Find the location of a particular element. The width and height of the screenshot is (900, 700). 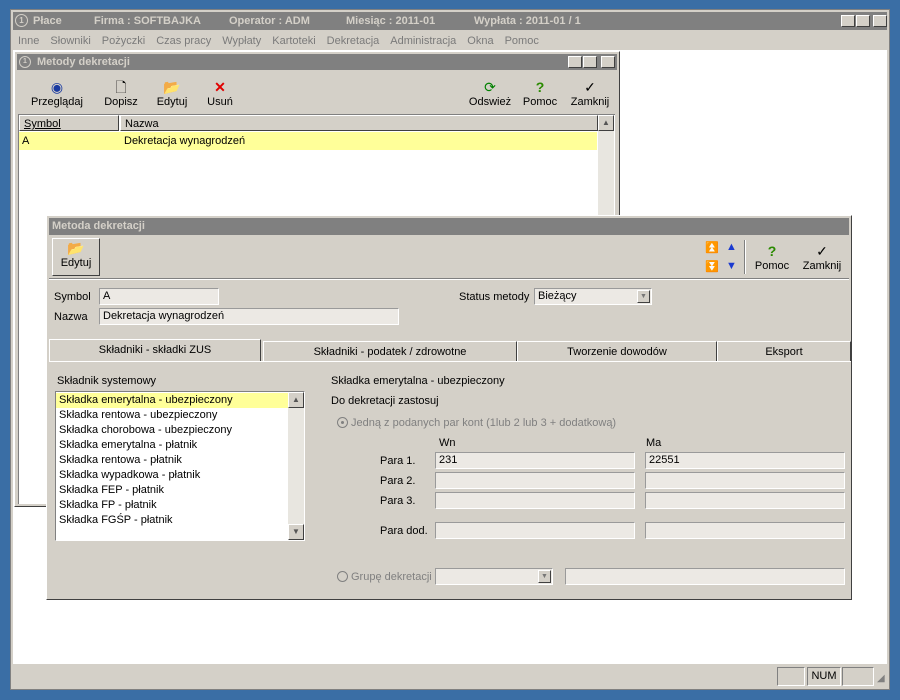

list-close-button: × is located at coordinates (608, 62).